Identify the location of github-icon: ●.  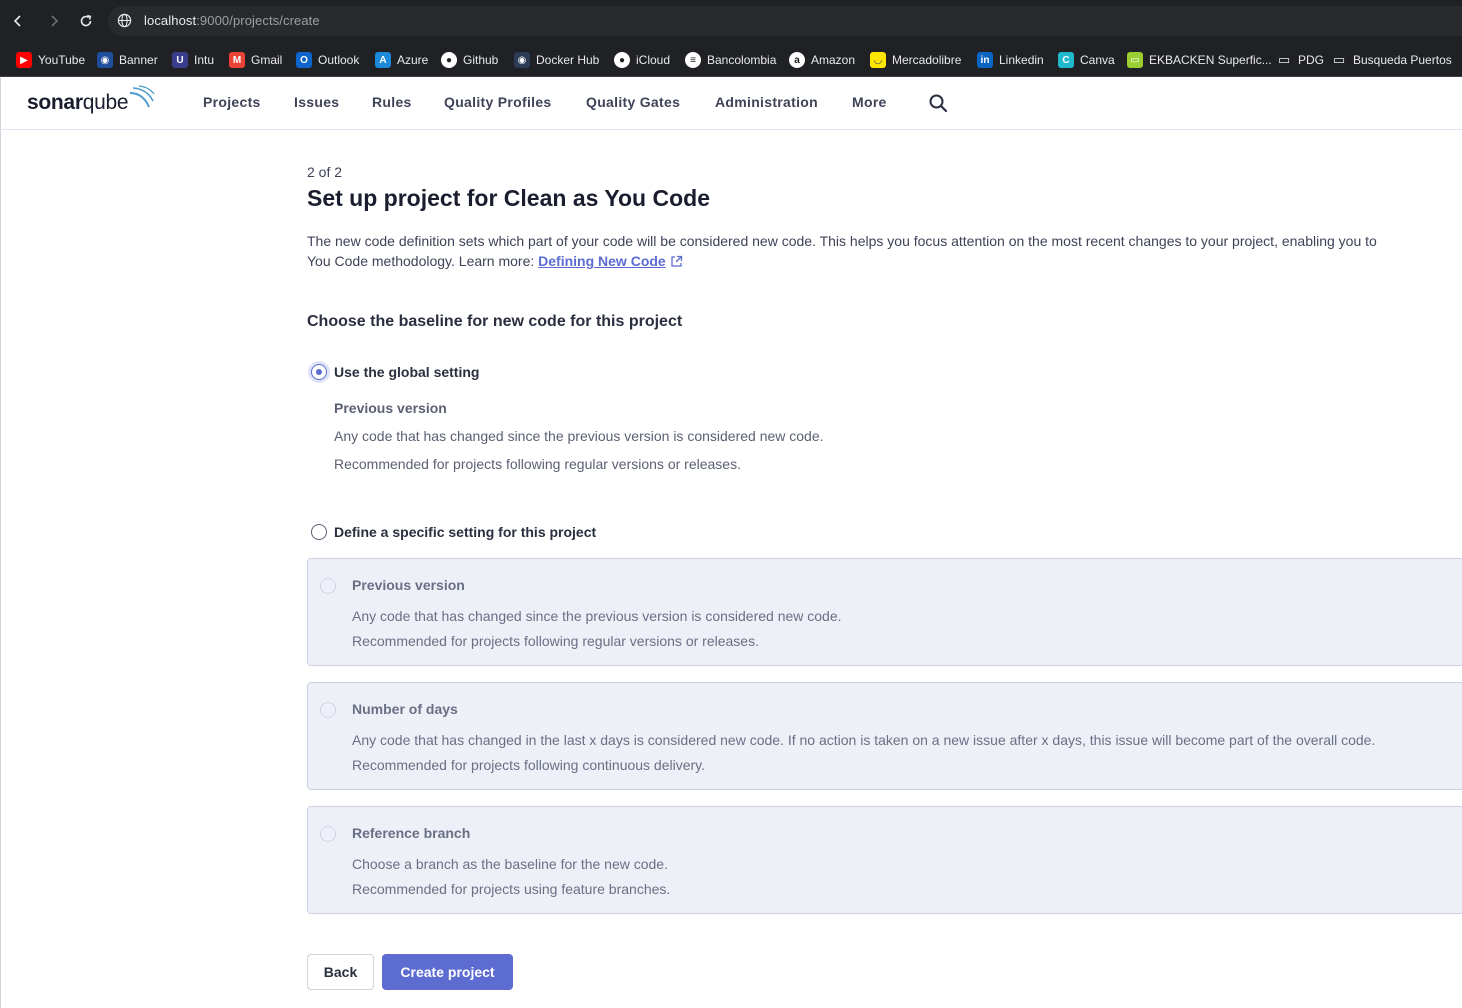
(449, 60).